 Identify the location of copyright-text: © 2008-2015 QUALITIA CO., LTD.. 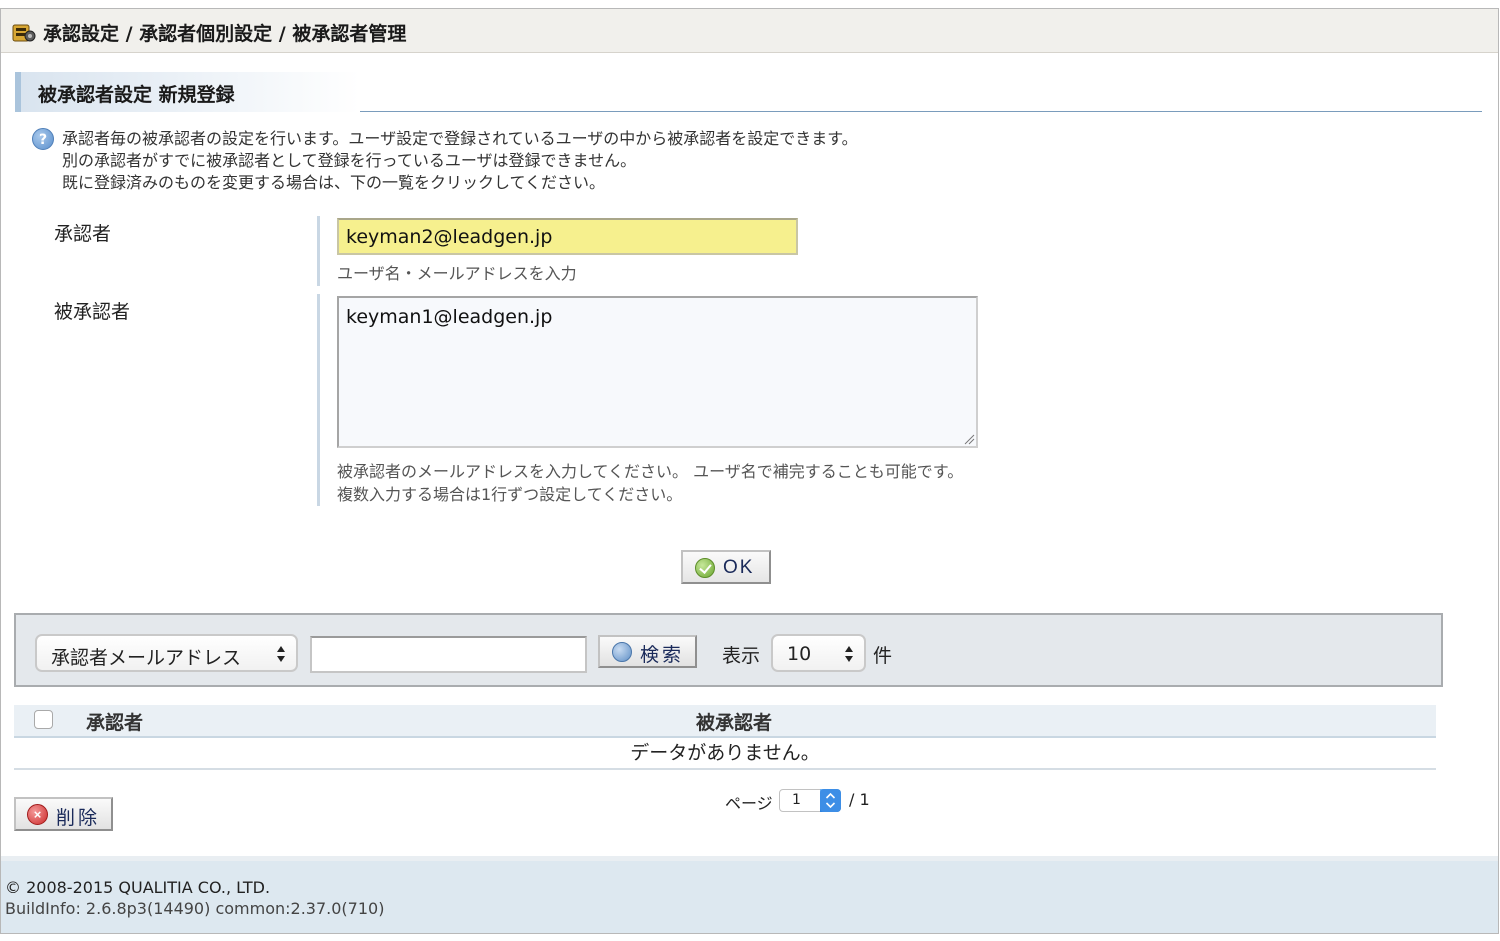
(138, 887).